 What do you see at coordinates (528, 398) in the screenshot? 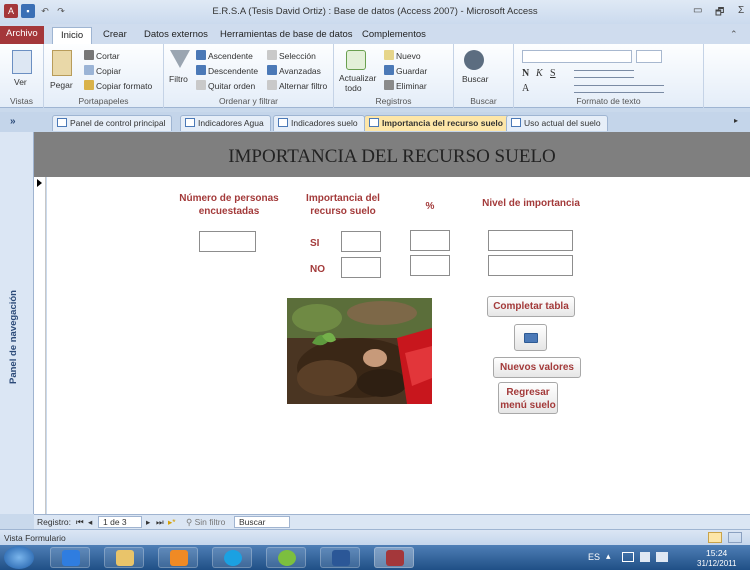
I see `regresar-menu-suelo-button: Regresar menú suelo` at bounding box center [528, 398].